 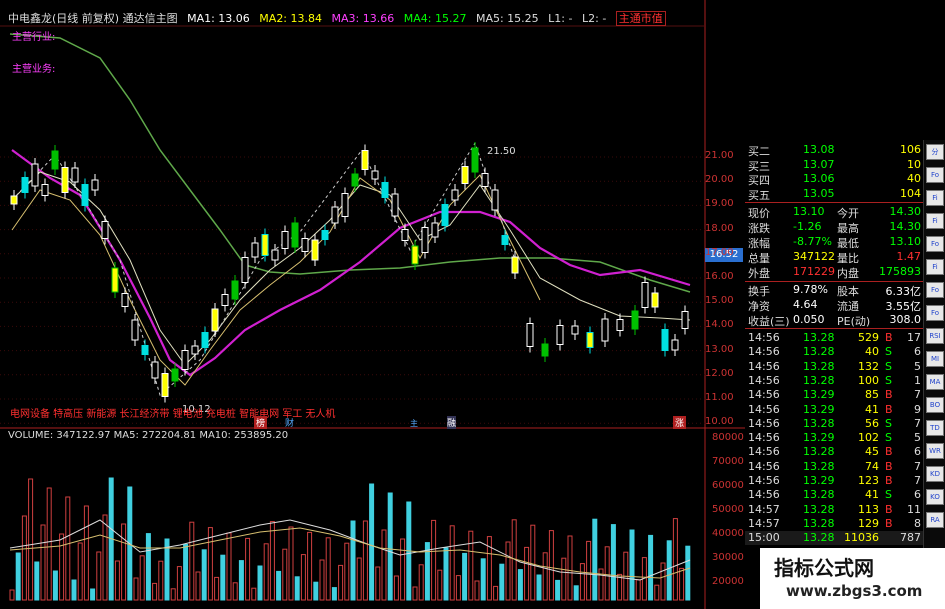 I want to click on price-tick-label: 21.00, so click(x=719, y=155).